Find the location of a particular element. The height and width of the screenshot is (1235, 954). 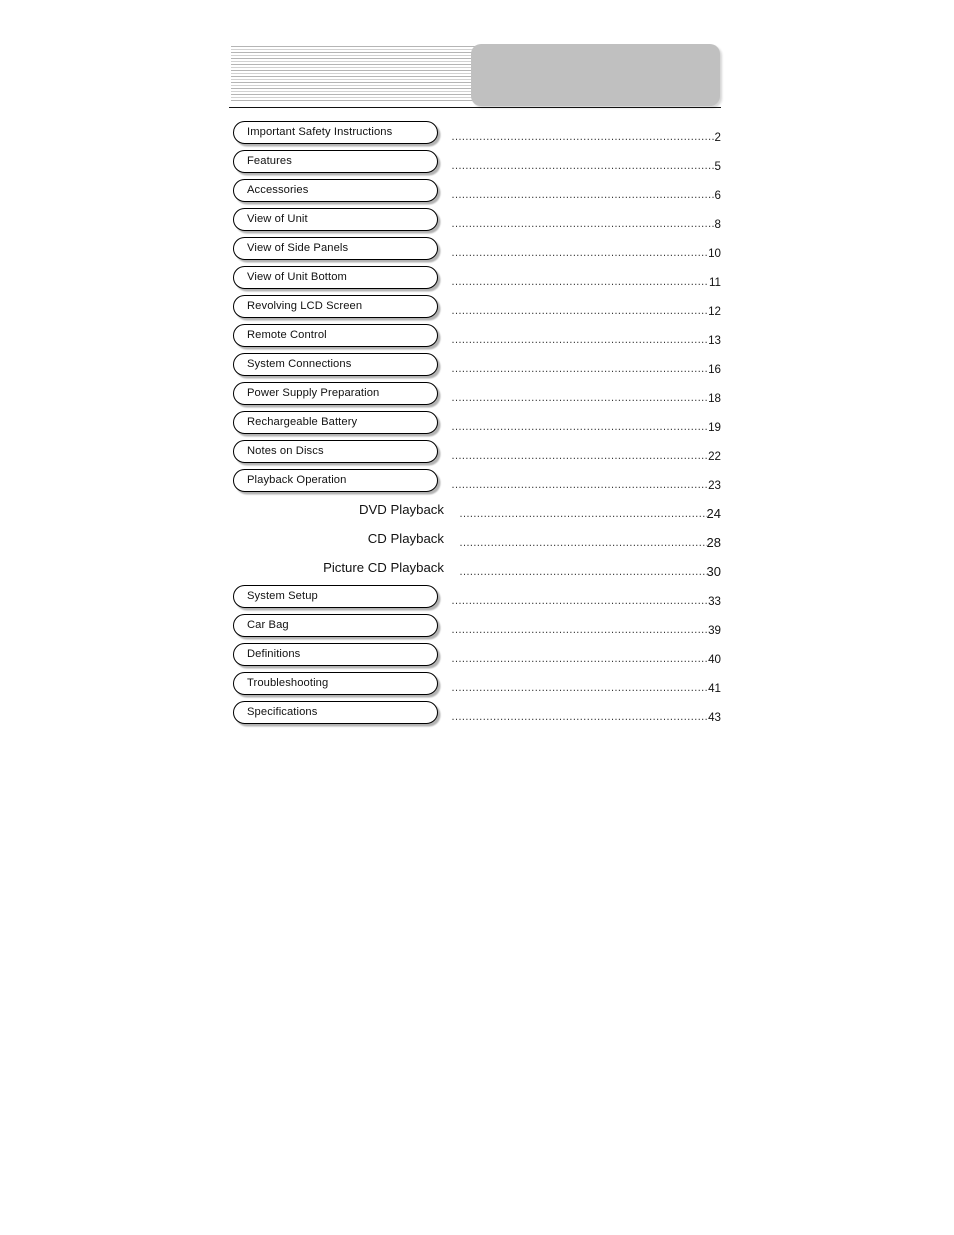

toc-entry-label: Accessories is located at coordinates (278, 190).